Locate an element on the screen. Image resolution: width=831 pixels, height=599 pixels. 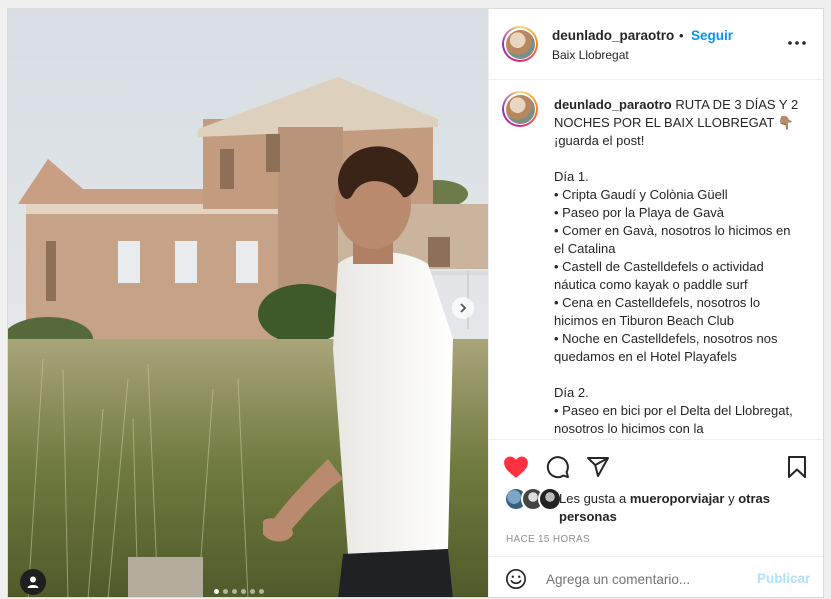
more-horizontal-icon is located at coordinates (797, 43).